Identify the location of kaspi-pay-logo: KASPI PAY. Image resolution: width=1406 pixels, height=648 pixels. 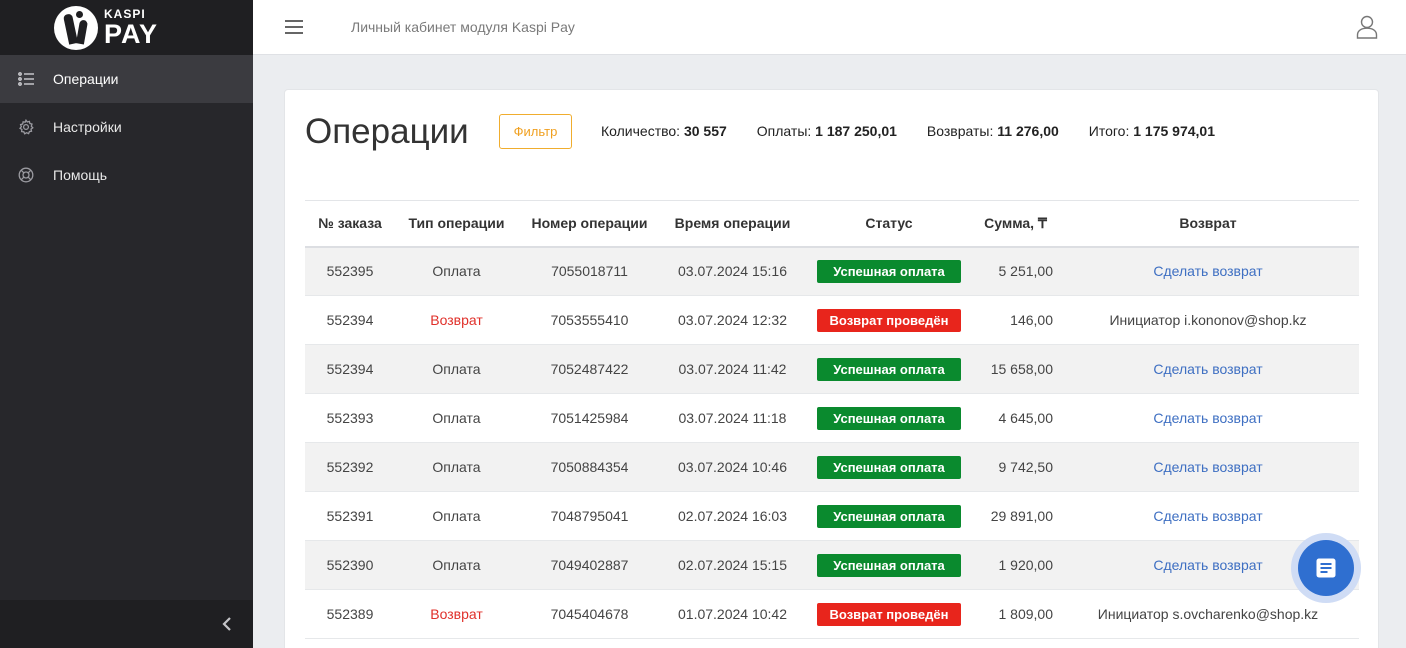
(126, 27).